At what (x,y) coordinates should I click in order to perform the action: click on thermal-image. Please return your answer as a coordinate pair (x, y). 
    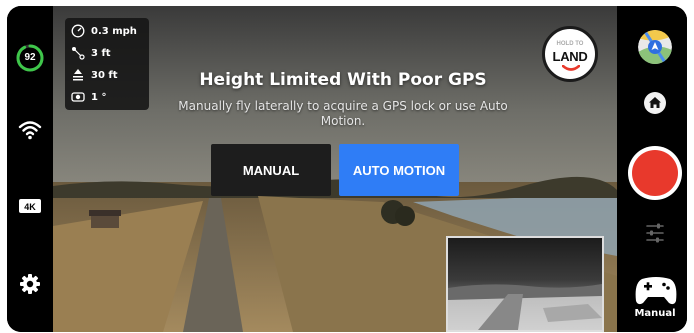
    Looking at the image, I should click on (525, 284).